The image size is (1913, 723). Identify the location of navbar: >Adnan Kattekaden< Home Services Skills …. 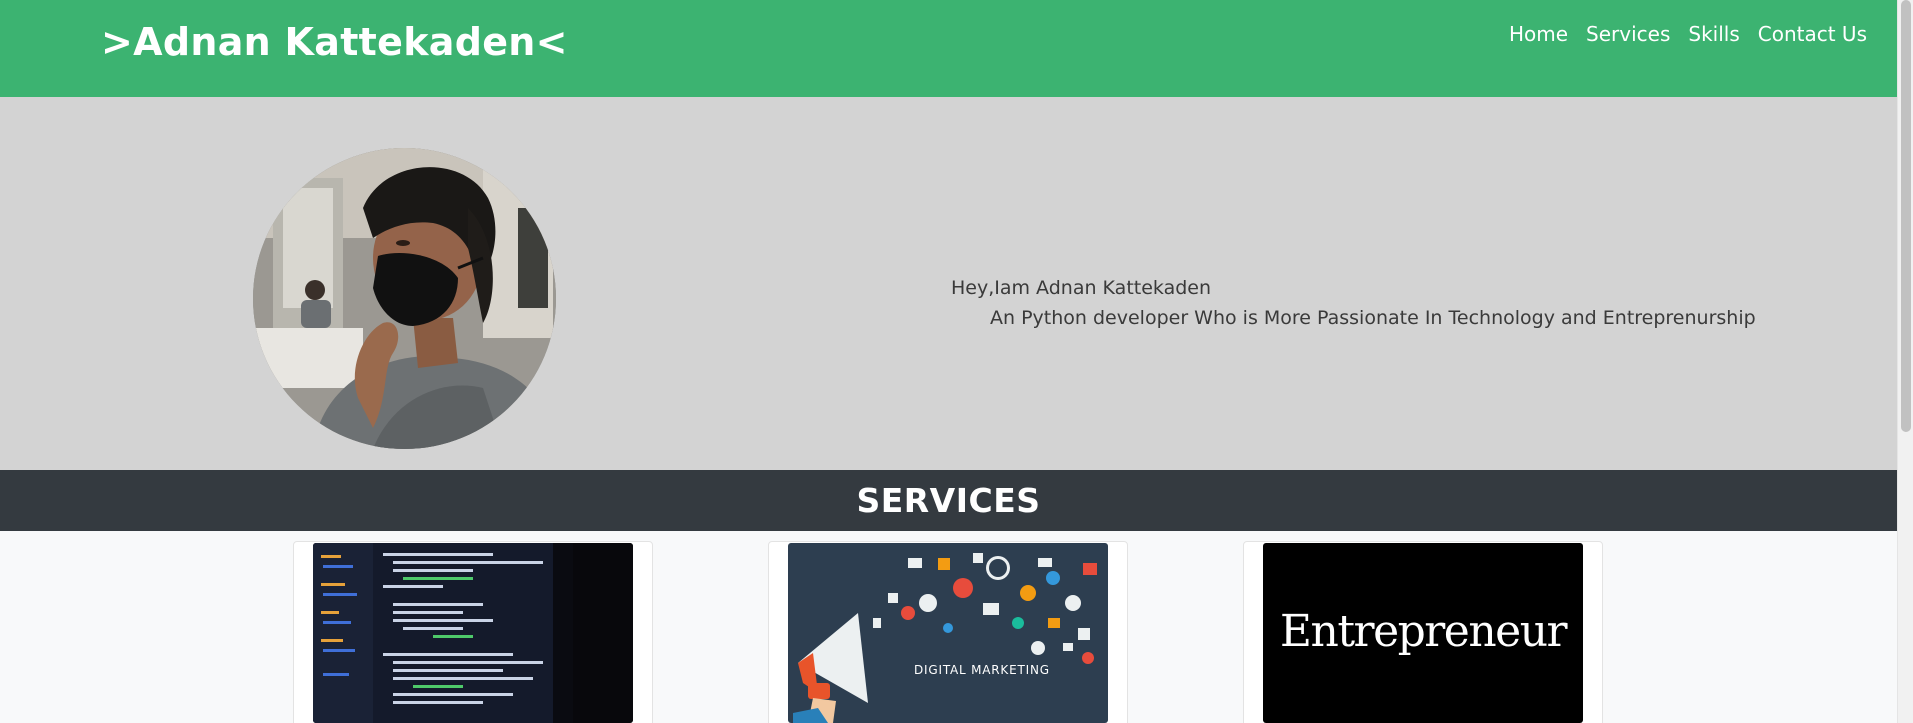
(948, 48).